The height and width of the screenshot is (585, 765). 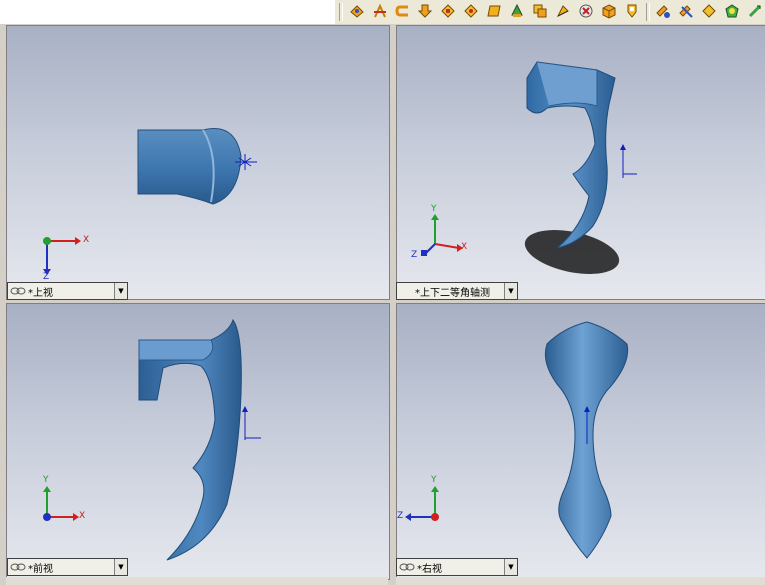 I want to click on front-view-icon, so click(x=380, y=11).